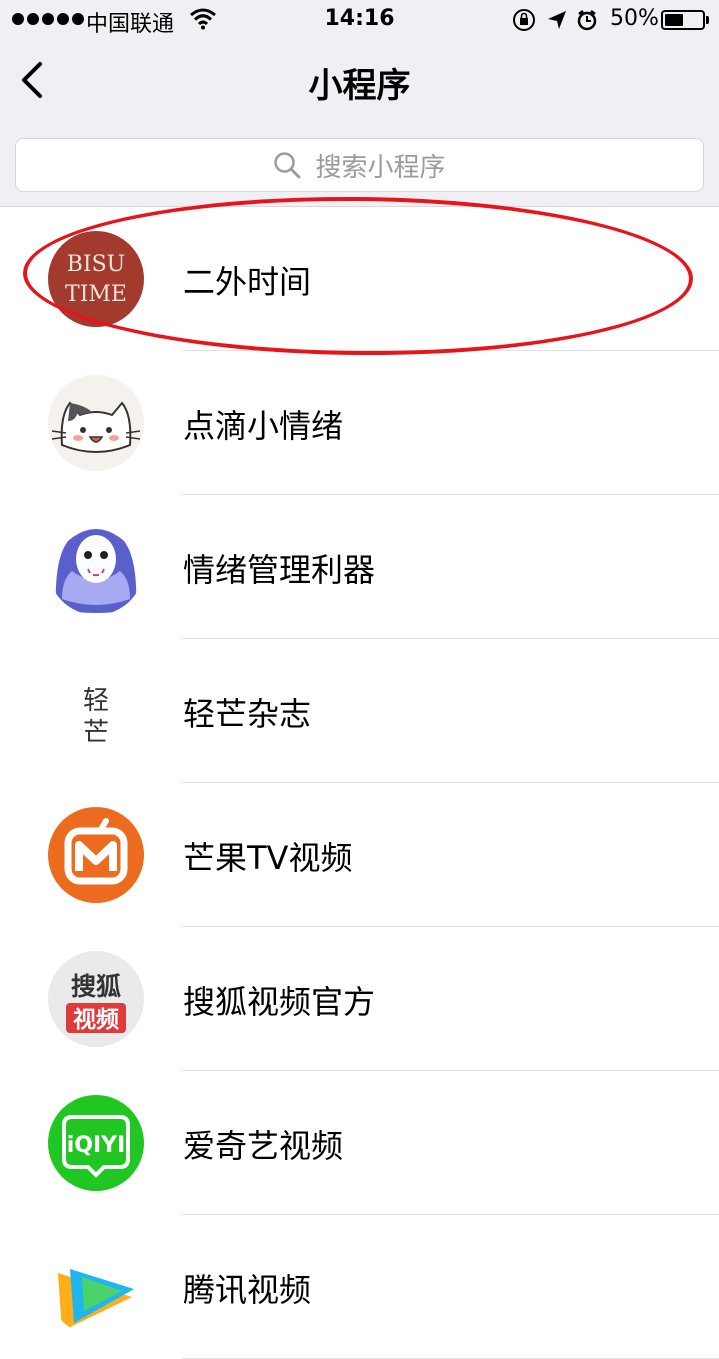 Image resolution: width=719 pixels, height=1359 pixels. I want to click on list-item: 轻 芒 轻芒杂志, so click(359, 711).